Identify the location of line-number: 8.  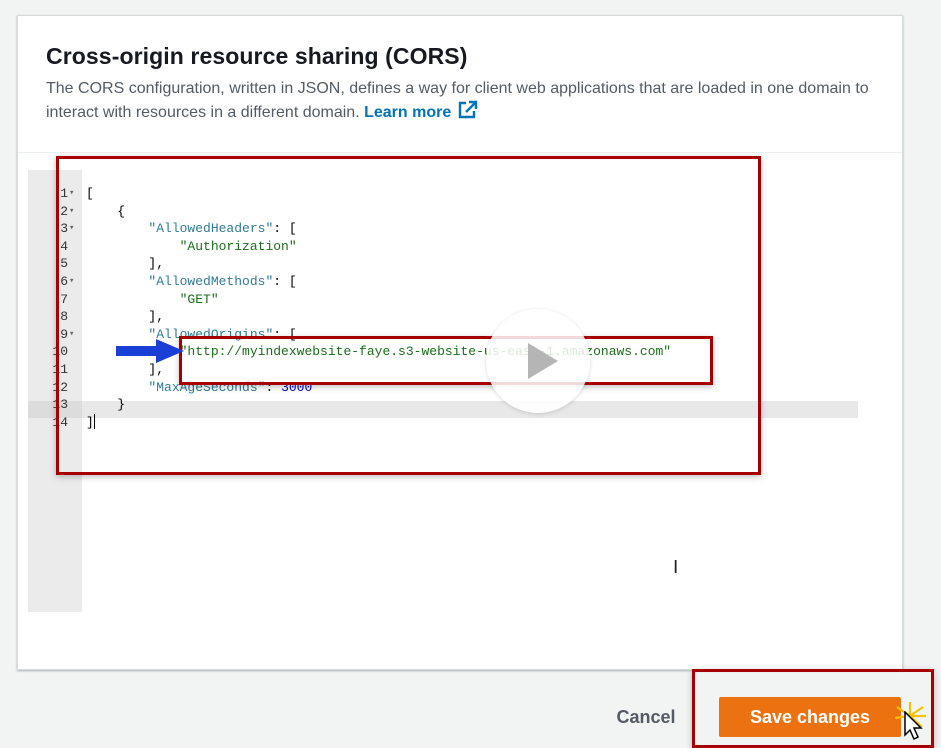
(64, 317).